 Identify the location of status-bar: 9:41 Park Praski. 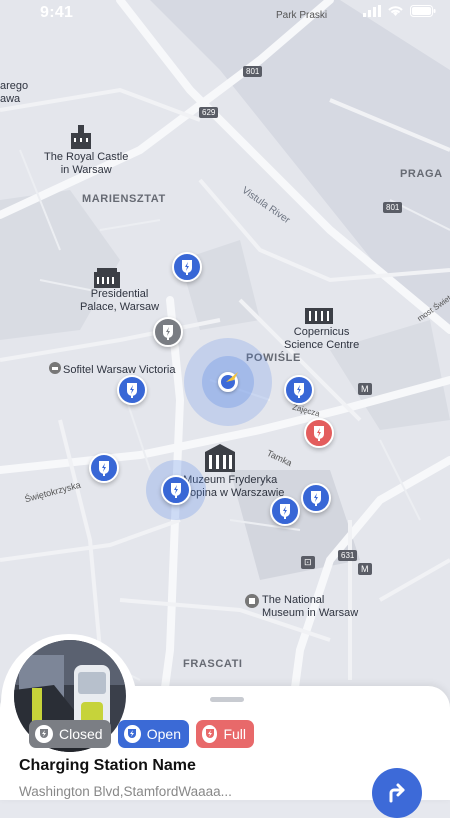
(225, 15).